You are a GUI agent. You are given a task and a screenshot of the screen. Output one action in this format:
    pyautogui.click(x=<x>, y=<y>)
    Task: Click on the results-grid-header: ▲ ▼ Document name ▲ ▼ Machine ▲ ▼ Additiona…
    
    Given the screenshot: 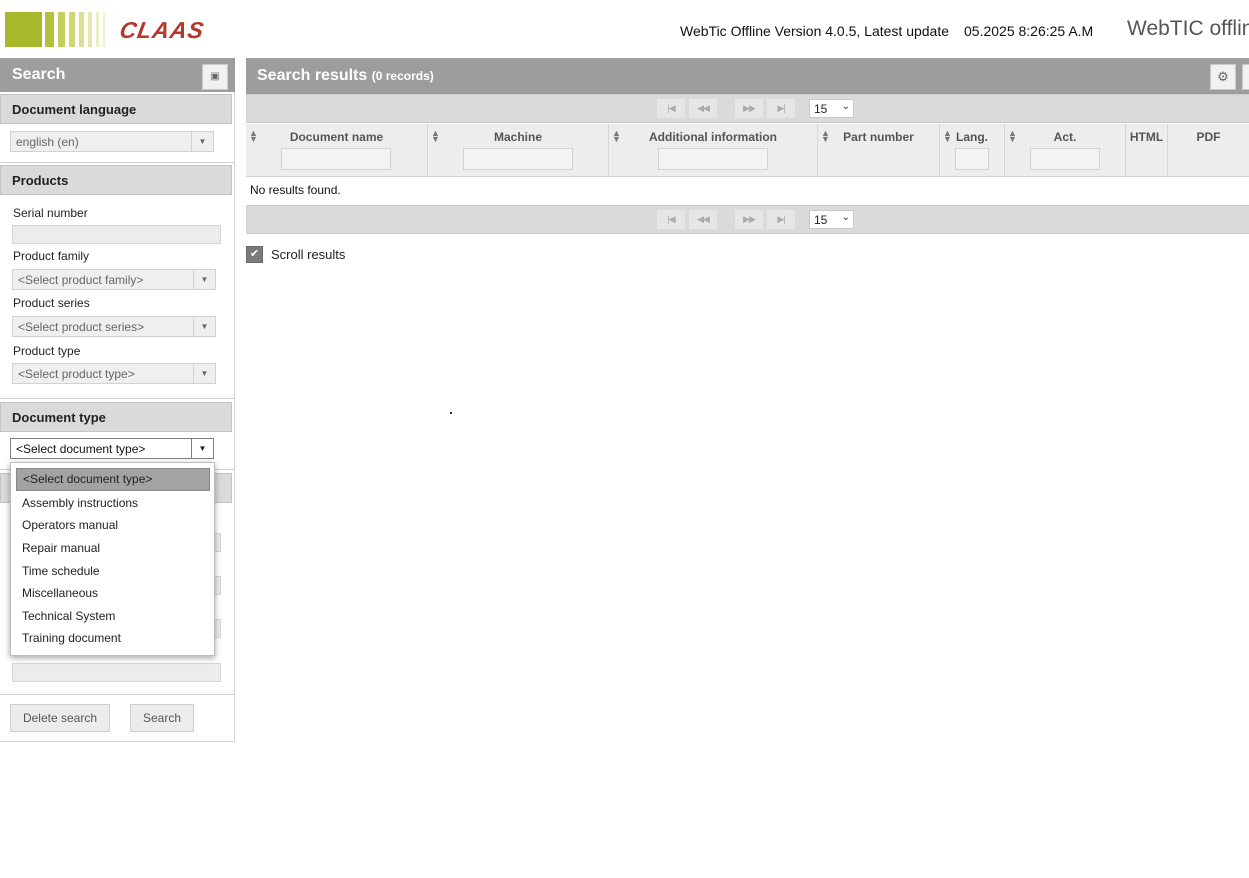 What is the action you would take?
    pyautogui.click(x=747, y=150)
    